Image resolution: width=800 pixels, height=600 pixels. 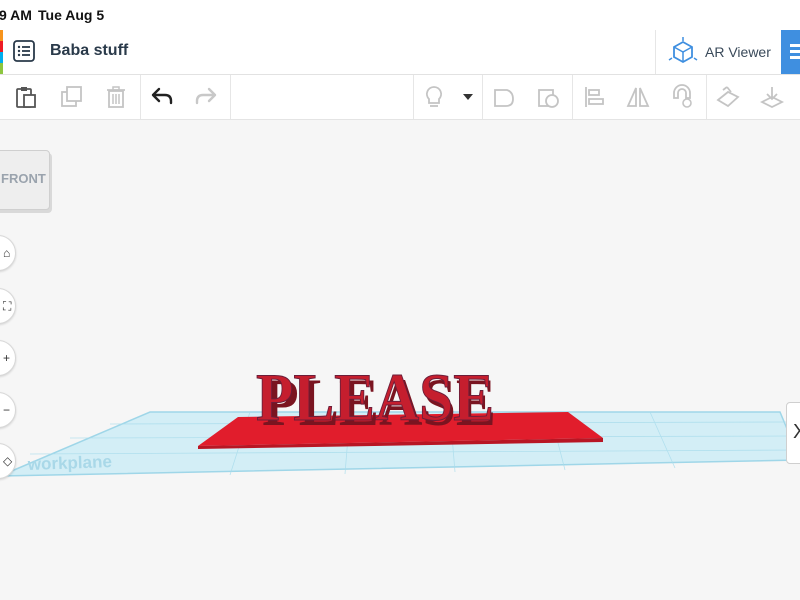 I want to click on duplicate-button, so click(x=72, y=97).